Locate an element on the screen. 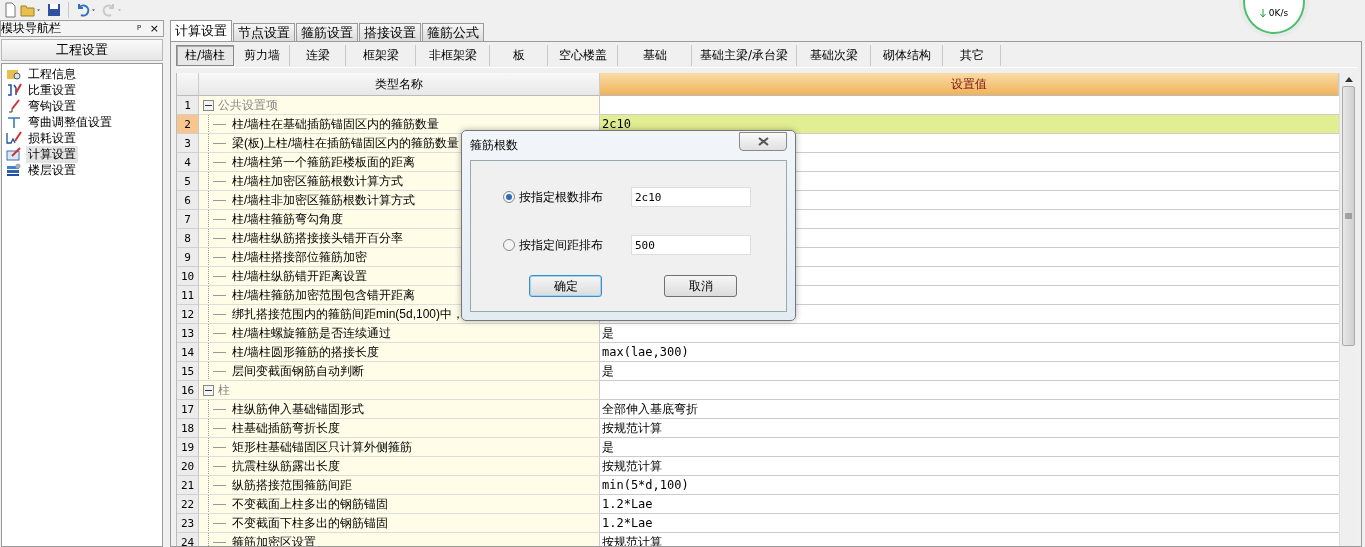 This screenshot has height=547, width=1365. row-number: 20 is located at coordinates (188, 466).